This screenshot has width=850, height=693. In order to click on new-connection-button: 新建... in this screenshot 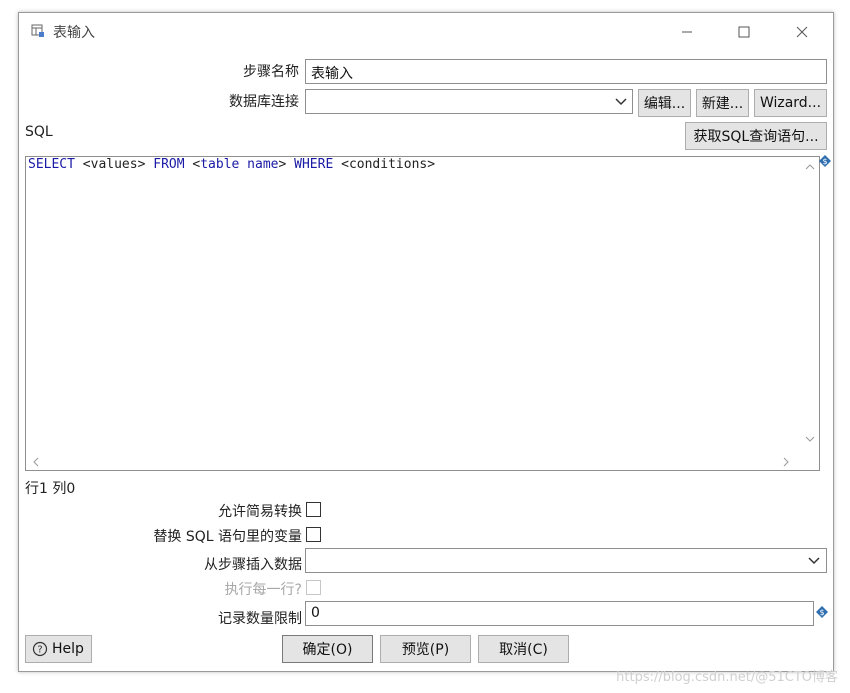, I will do `click(722, 103)`.